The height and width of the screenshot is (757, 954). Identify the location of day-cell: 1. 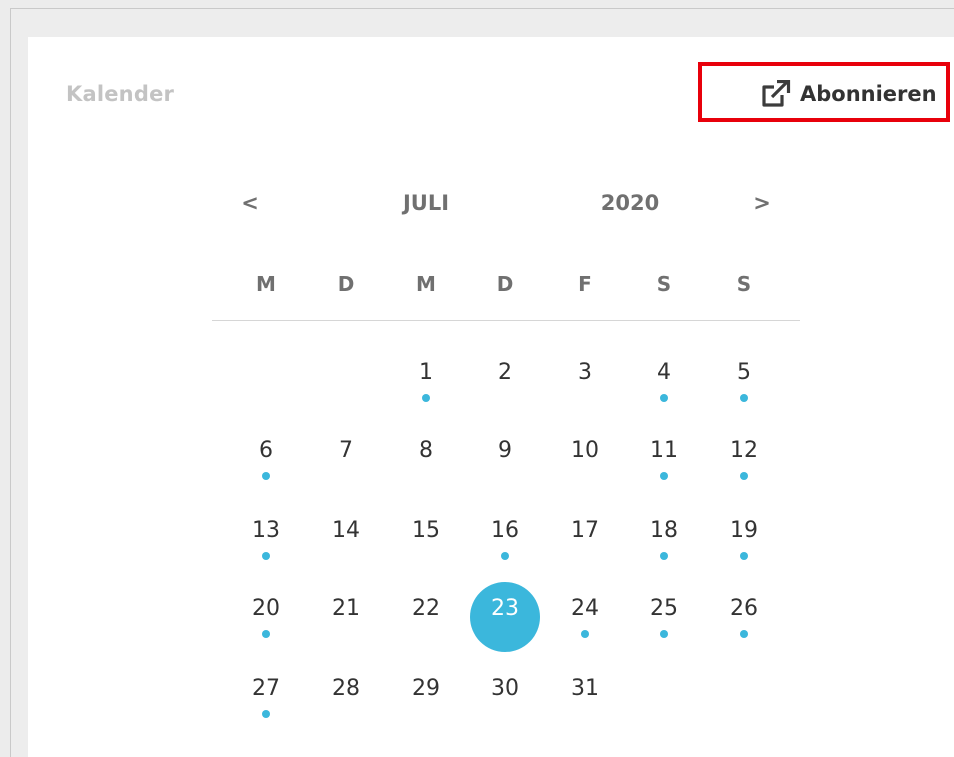
(426, 381).